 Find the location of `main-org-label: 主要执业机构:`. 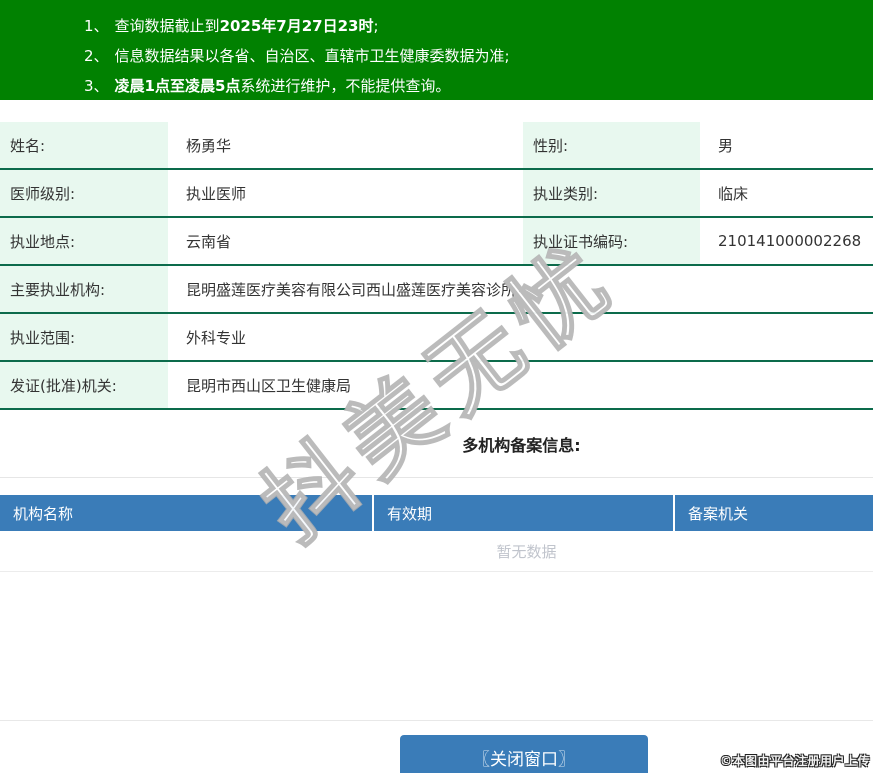

main-org-label: 主要执业机构: is located at coordinates (84, 289).